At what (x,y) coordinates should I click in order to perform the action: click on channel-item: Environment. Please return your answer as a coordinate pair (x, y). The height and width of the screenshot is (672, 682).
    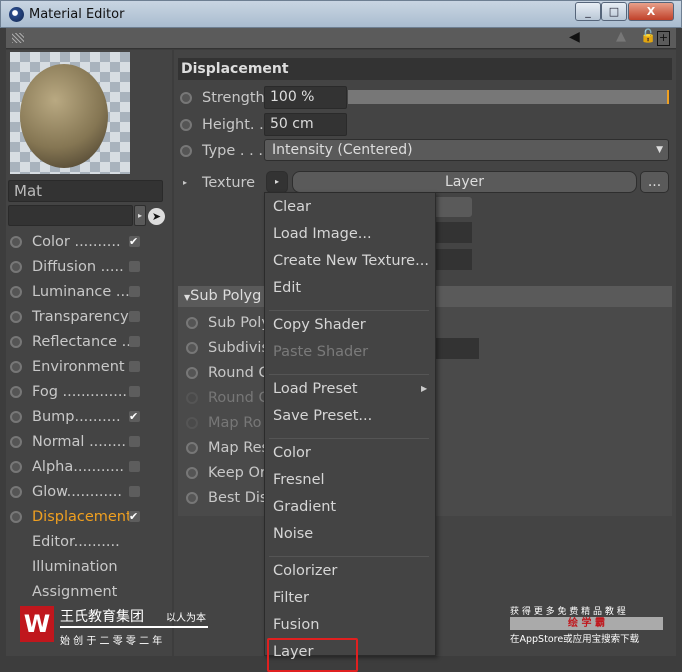
    Looking at the image, I should click on (85, 367).